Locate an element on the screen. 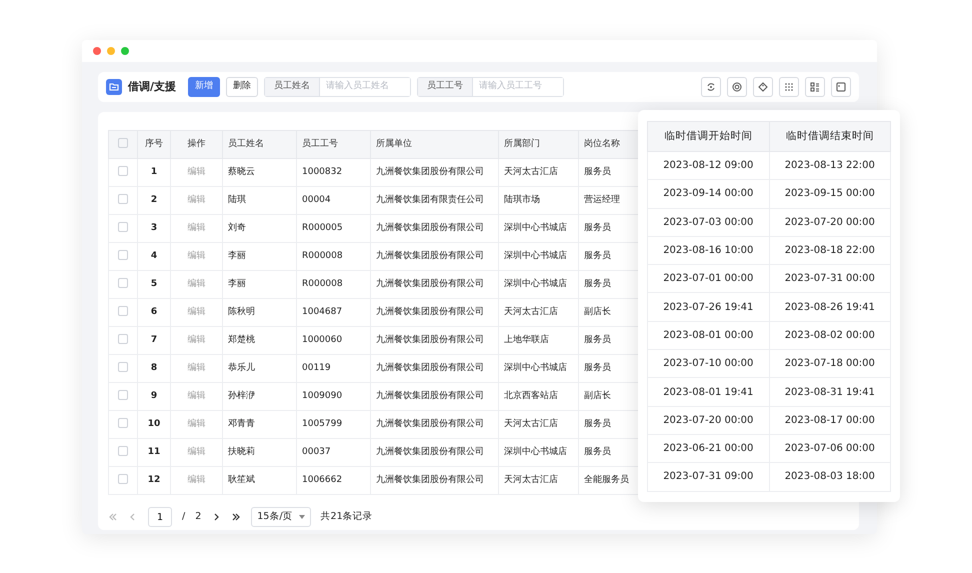 The width and height of the screenshot is (972, 573). table-cell: 00004 is located at coordinates (316, 199).